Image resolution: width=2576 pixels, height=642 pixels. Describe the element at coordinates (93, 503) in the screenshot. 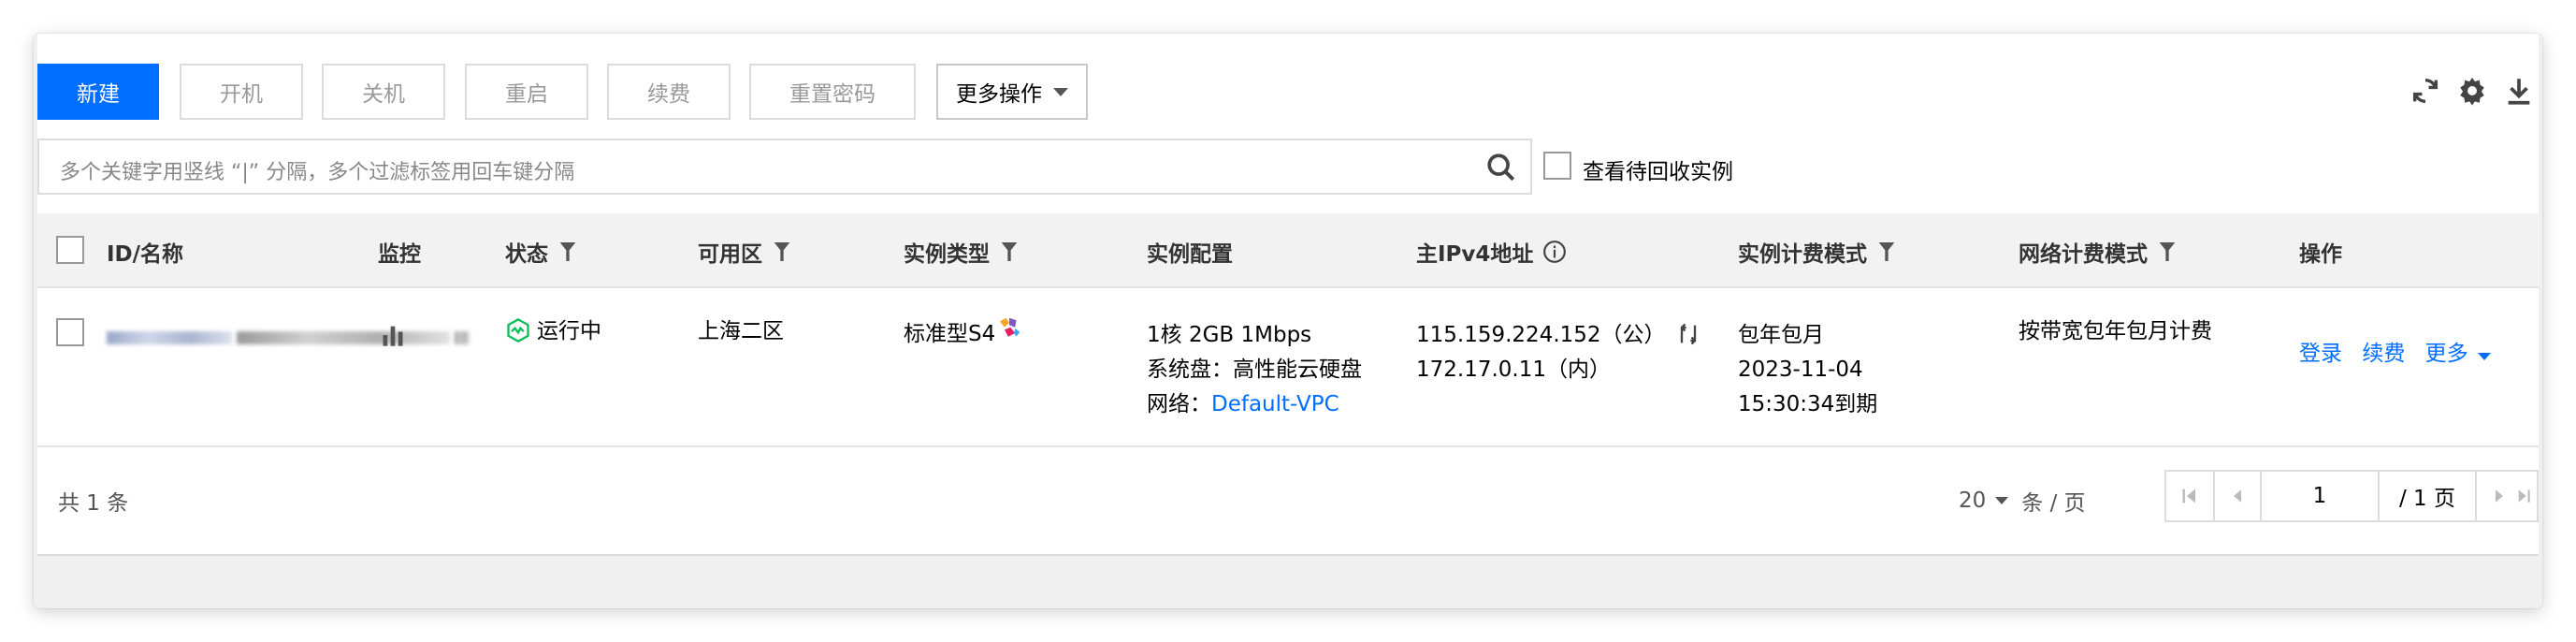

I see `total-count: 共 1 条` at that location.